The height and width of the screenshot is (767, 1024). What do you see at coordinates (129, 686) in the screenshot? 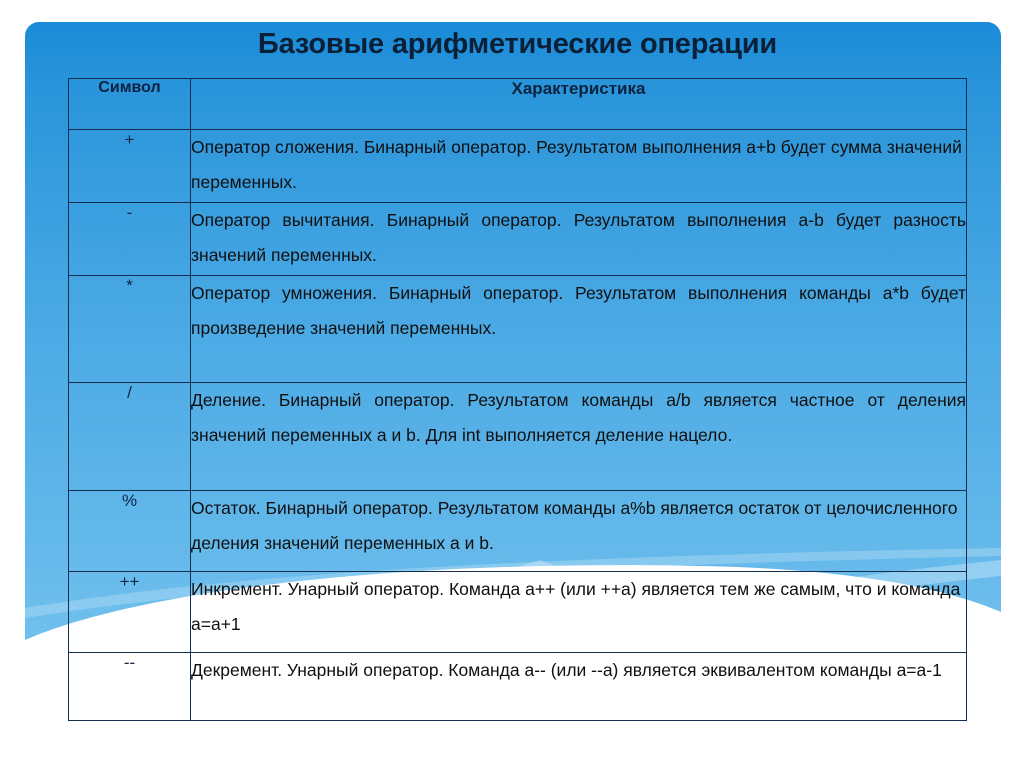
I see `operator-symbol: --` at bounding box center [129, 686].